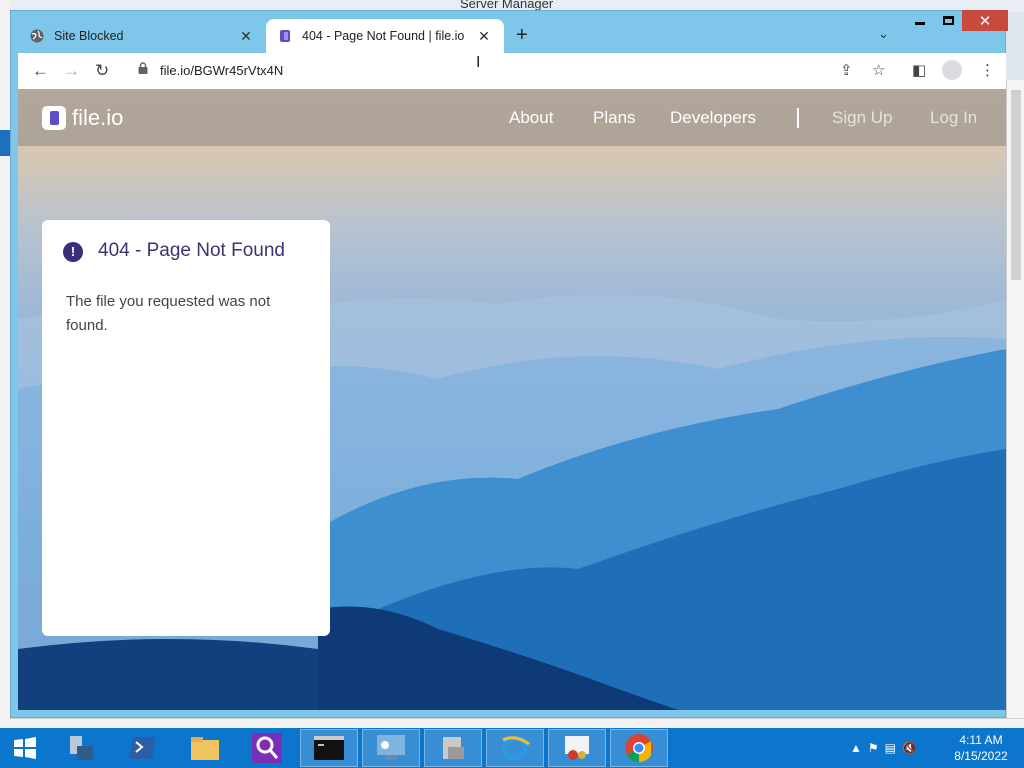 The width and height of the screenshot is (1024, 768). What do you see at coordinates (71, 71) in the screenshot?
I see `forward-arrow-icon: →` at bounding box center [71, 71].